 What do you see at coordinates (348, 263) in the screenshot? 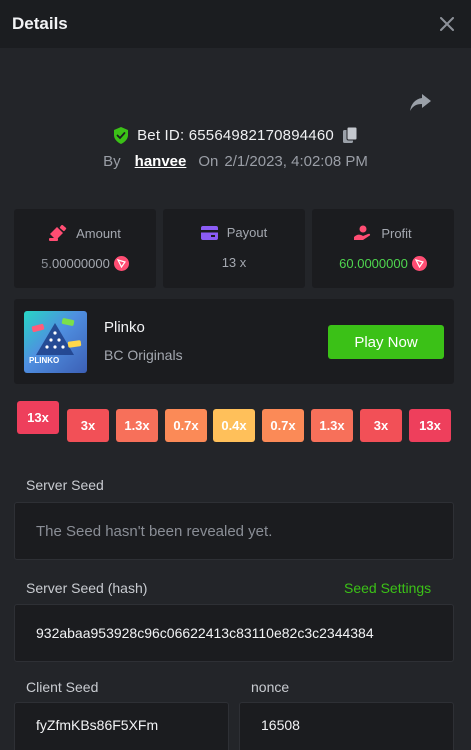
I see `profit-value-int: 60.` at bounding box center [348, 263].